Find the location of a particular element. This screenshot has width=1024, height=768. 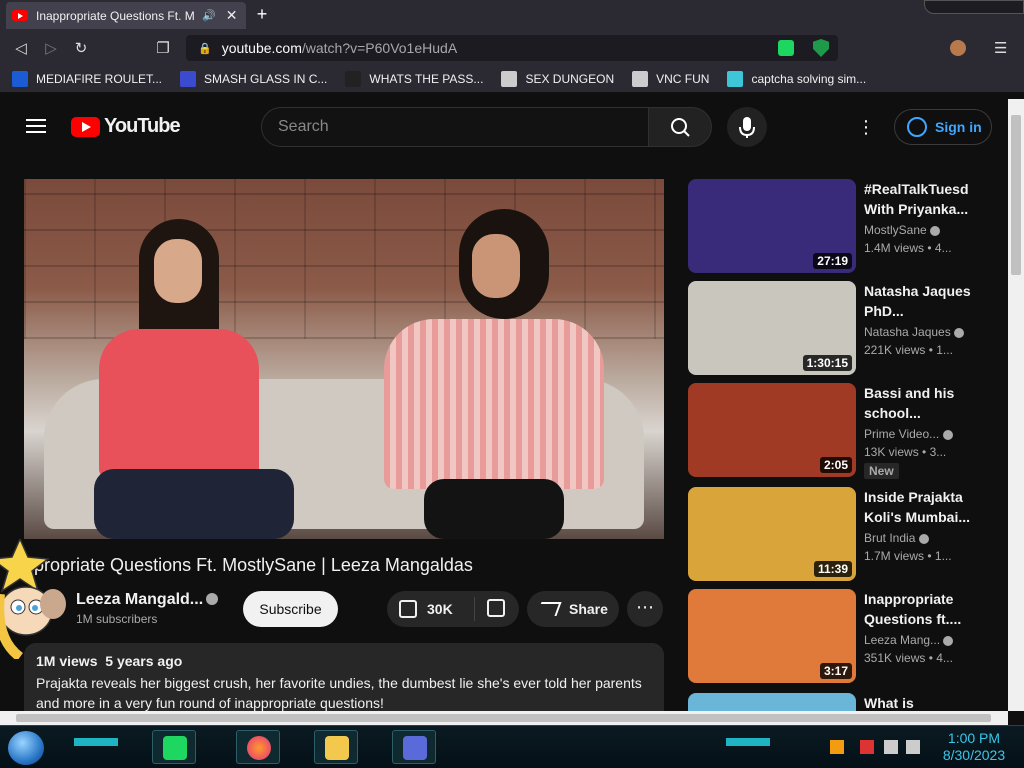

tray-flag-icon is located at coordinates (867, 747).